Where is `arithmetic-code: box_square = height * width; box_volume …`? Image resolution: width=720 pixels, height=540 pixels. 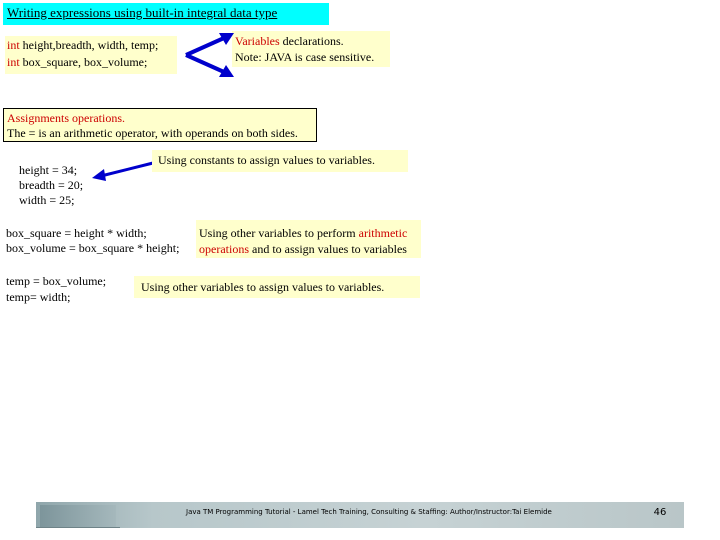 arithmetic-code: box_square = height * width; box_volume … is located at coordinates (101, 241).